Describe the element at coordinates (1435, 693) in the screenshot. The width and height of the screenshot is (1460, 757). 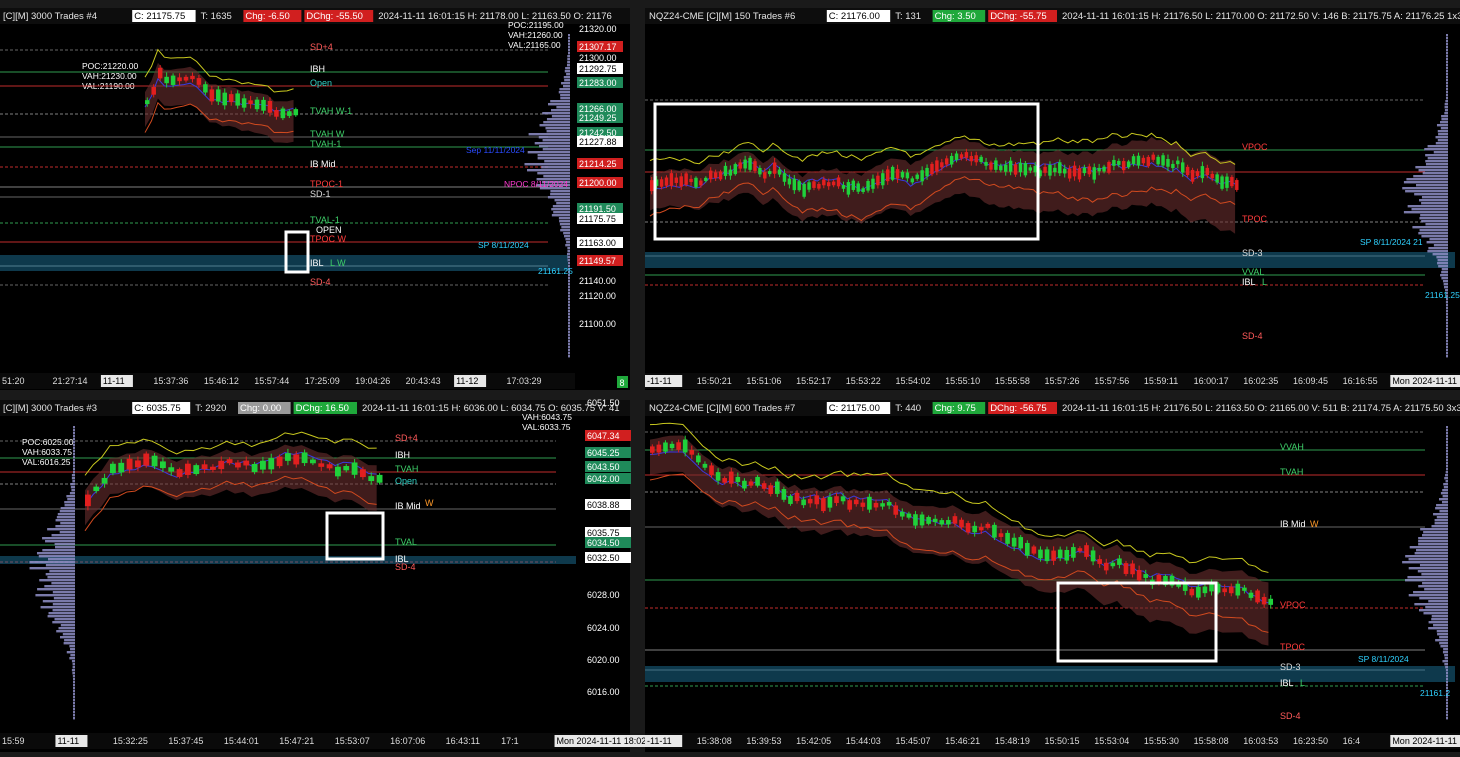
I see `reference-label: 21161.2` at that location.